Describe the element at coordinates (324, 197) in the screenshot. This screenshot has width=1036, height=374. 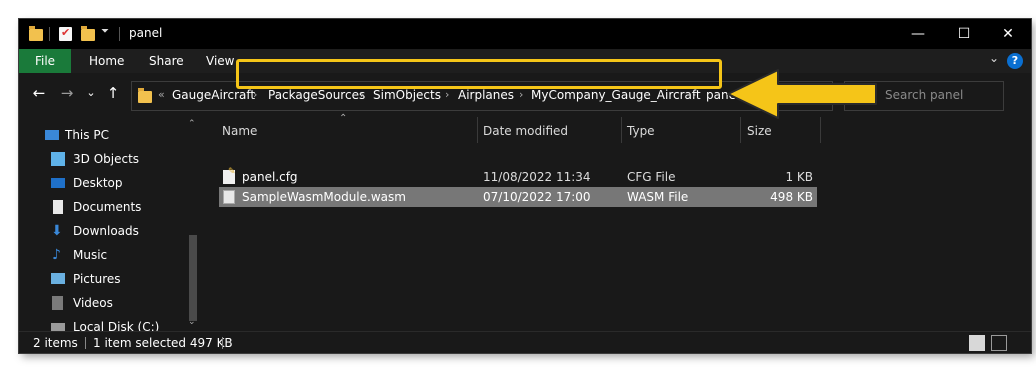
I see `file-name: SampleWasmModule.wasm` at that location.